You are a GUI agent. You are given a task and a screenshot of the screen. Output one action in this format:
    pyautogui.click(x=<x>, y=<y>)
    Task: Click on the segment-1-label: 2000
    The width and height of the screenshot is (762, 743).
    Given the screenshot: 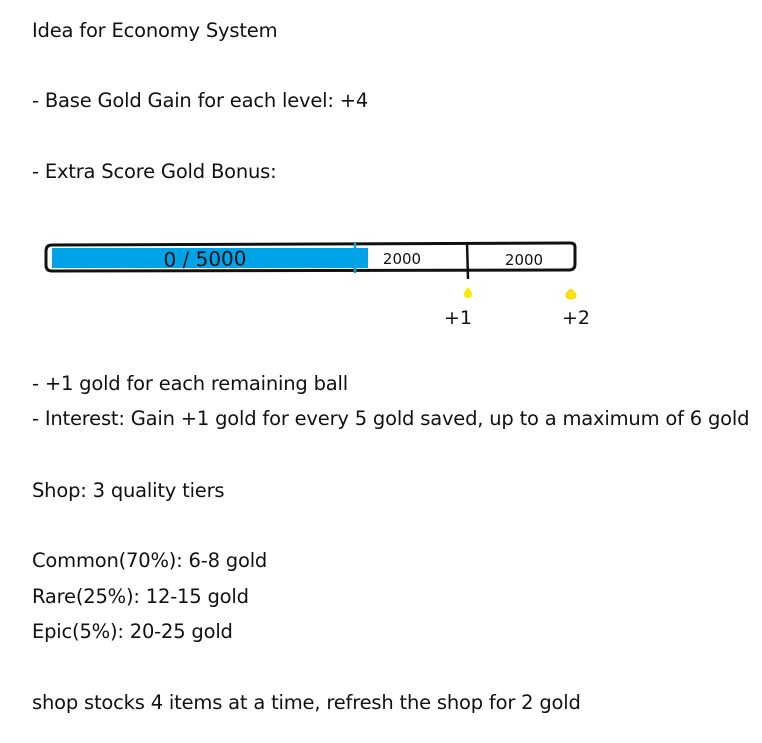 What is the action you would take?
    pyautogui.click(x=402, y=259)
    